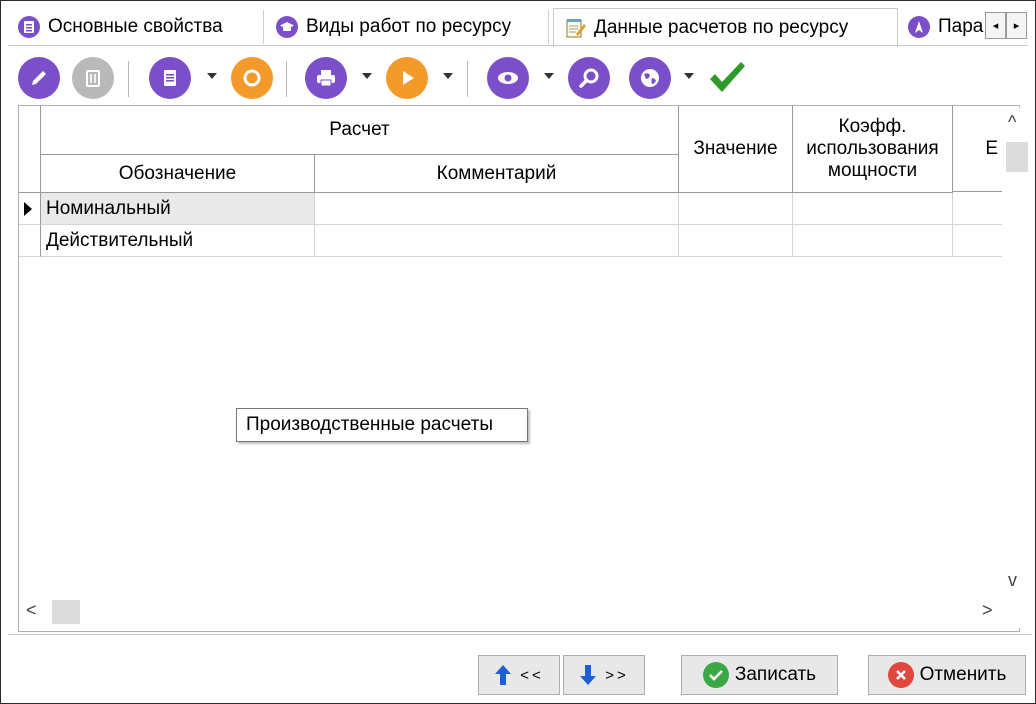 Image resolution: width=1036 pixels, height=704 pixels. I want to click on arrow-right-icon: ▸, so click(1016, 26).